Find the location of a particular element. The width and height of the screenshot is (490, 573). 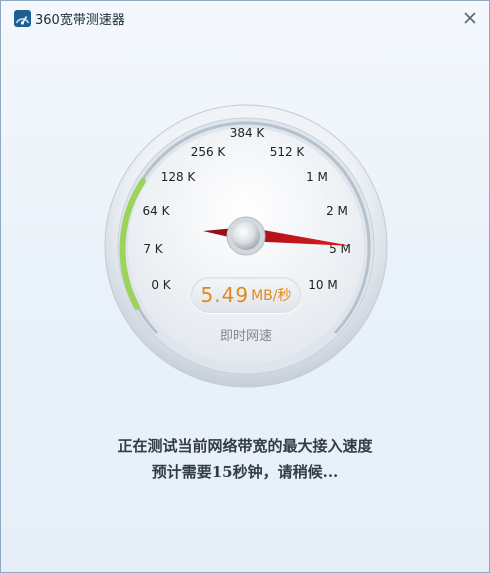

scale-label-2m: 2 M is located at coordinates (337, 211).